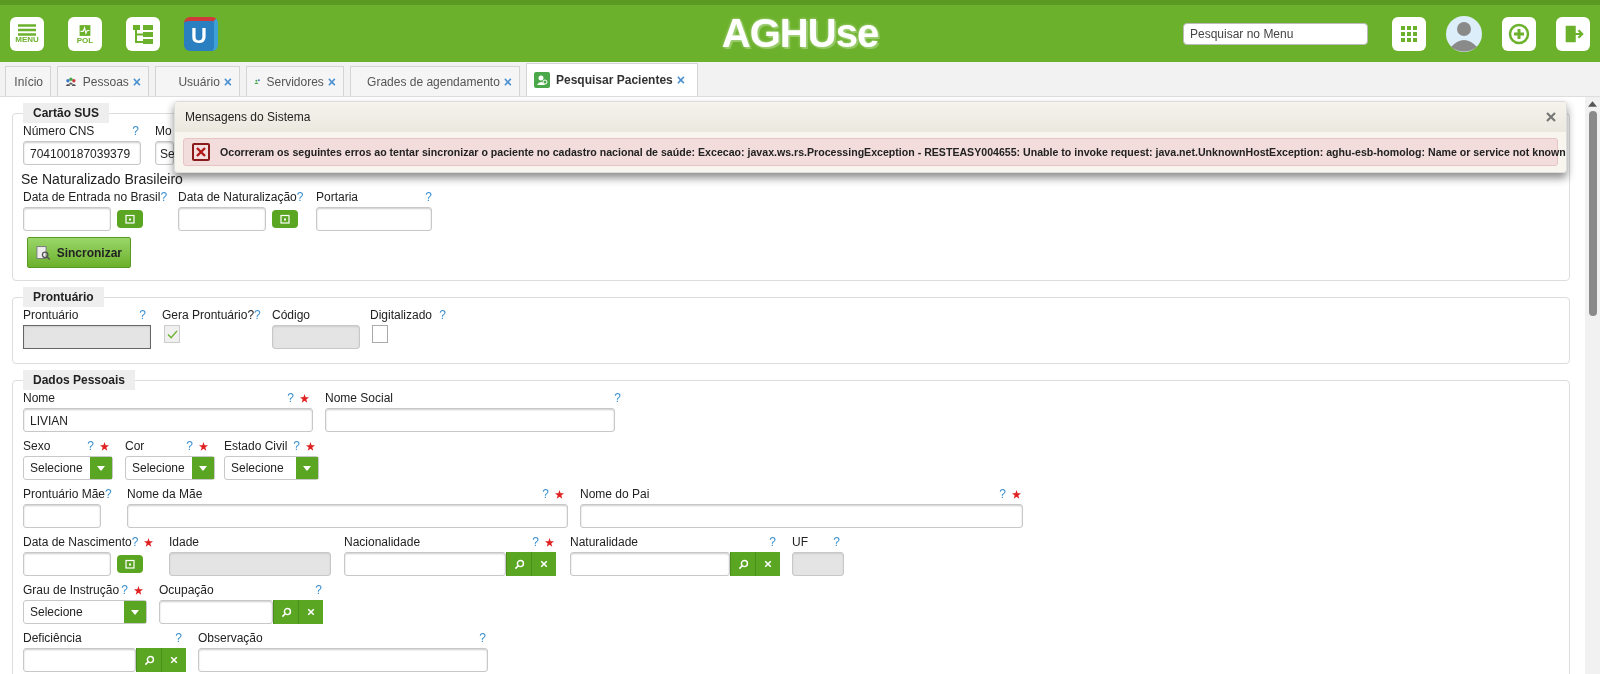  I want to click on field-label: Naturalidade, so click(604, 542).